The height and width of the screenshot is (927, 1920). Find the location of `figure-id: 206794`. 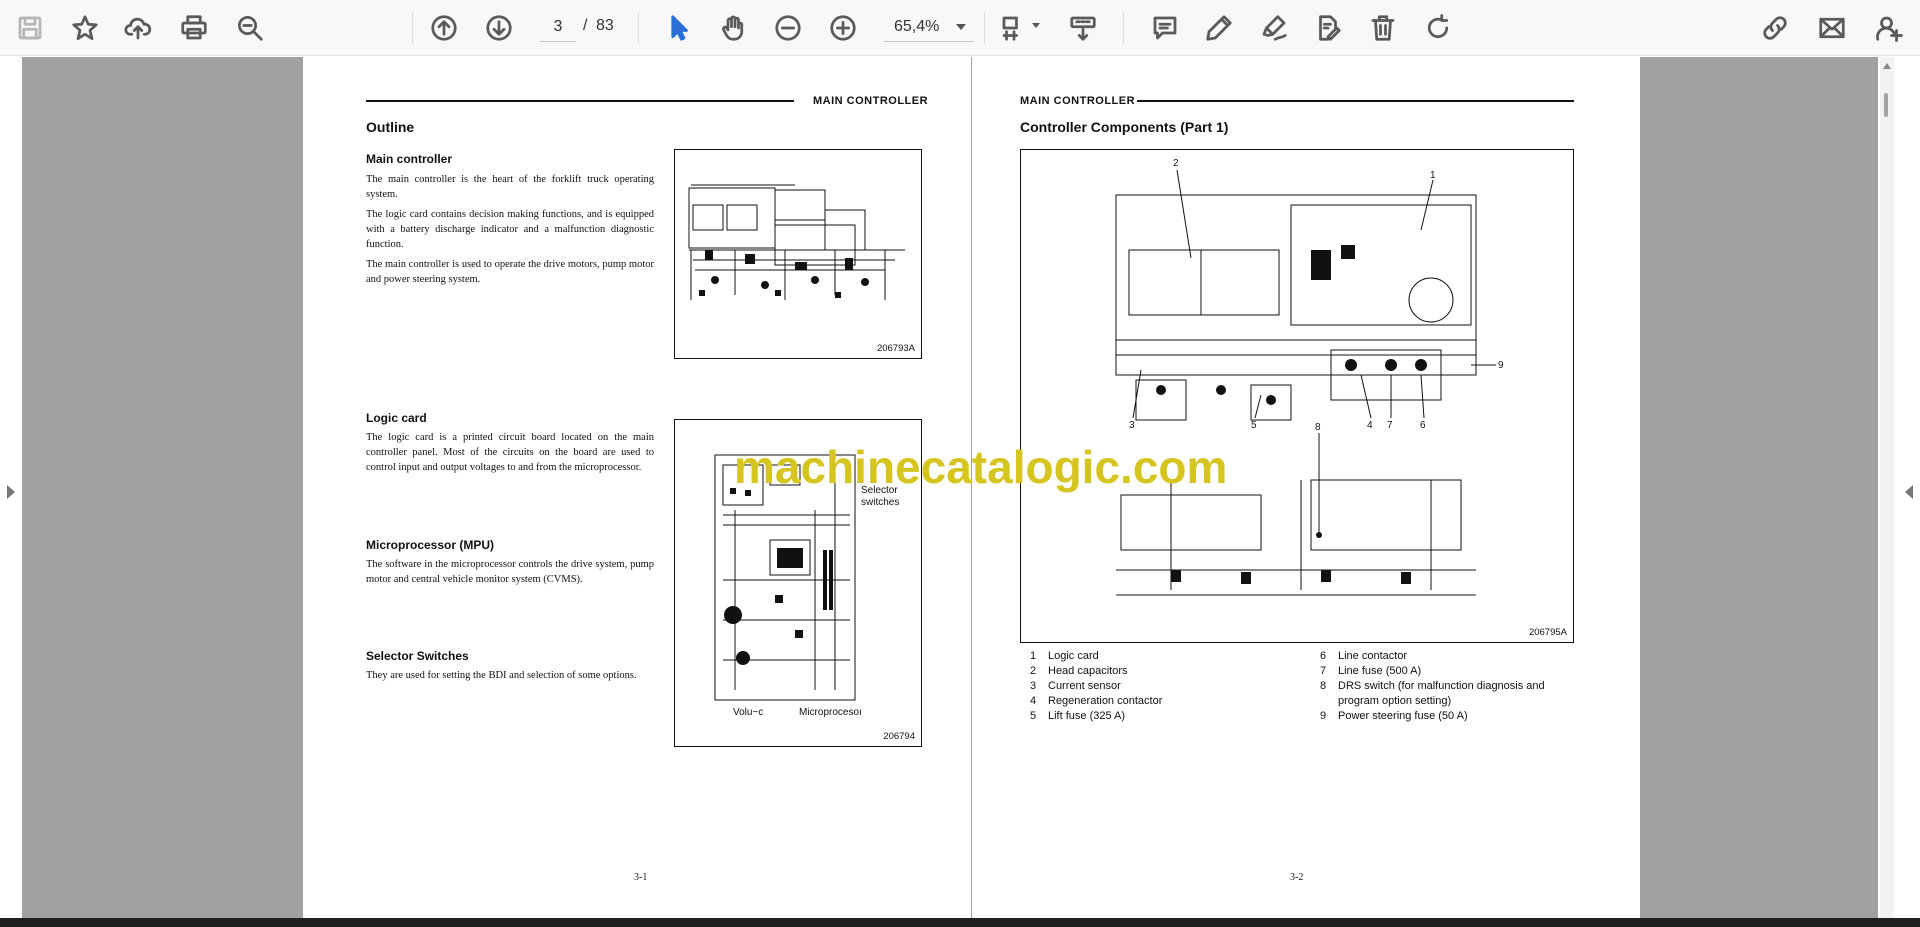

figure-id: 206794 is located at coordinates (899, 736).